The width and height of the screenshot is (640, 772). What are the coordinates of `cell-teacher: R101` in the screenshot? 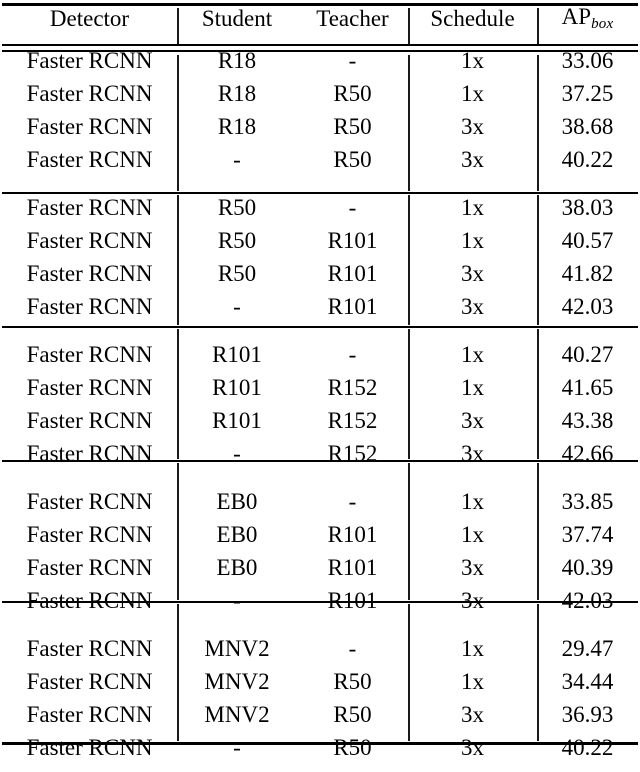 It's located at (352, 240).